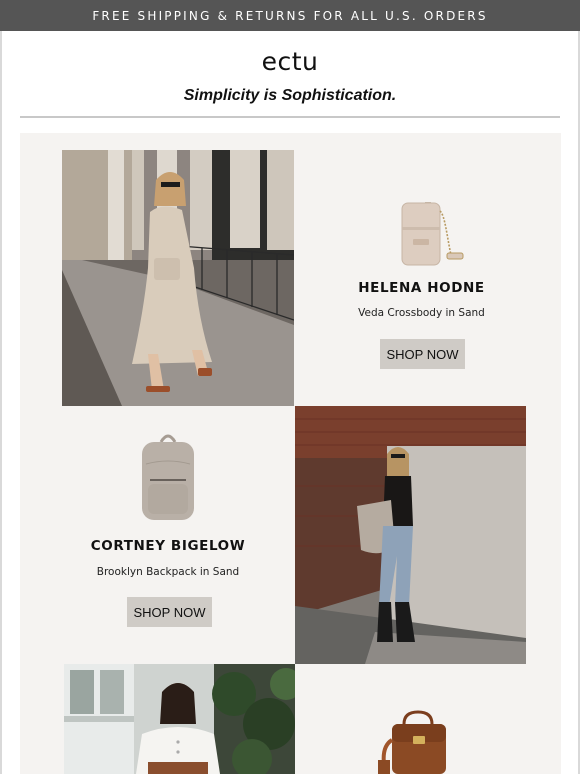 The height and width of the screenshot is (774, 580). I want to click on brand-tagline: Simplicity is Sophistication., so click(290, 95).